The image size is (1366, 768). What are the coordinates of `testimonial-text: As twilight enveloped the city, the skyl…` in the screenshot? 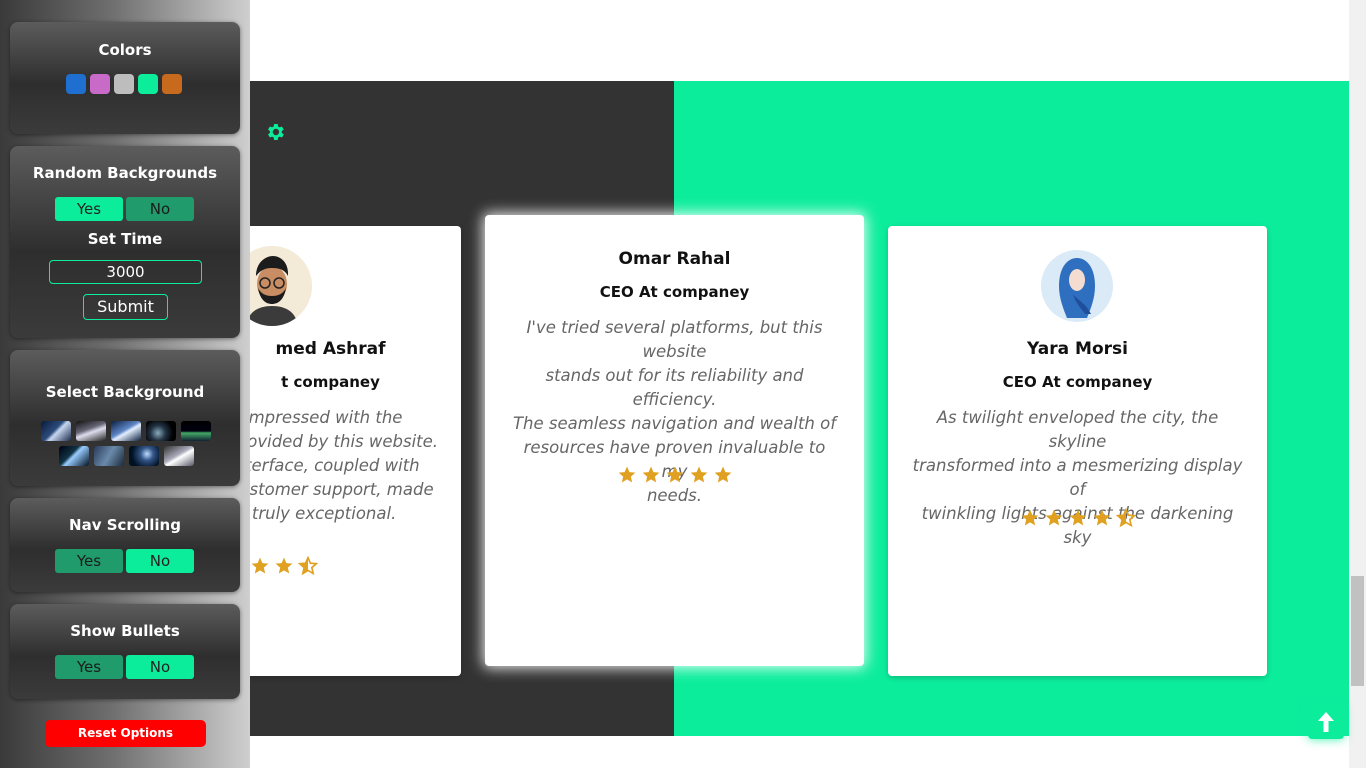 It's located at (1077, 478).